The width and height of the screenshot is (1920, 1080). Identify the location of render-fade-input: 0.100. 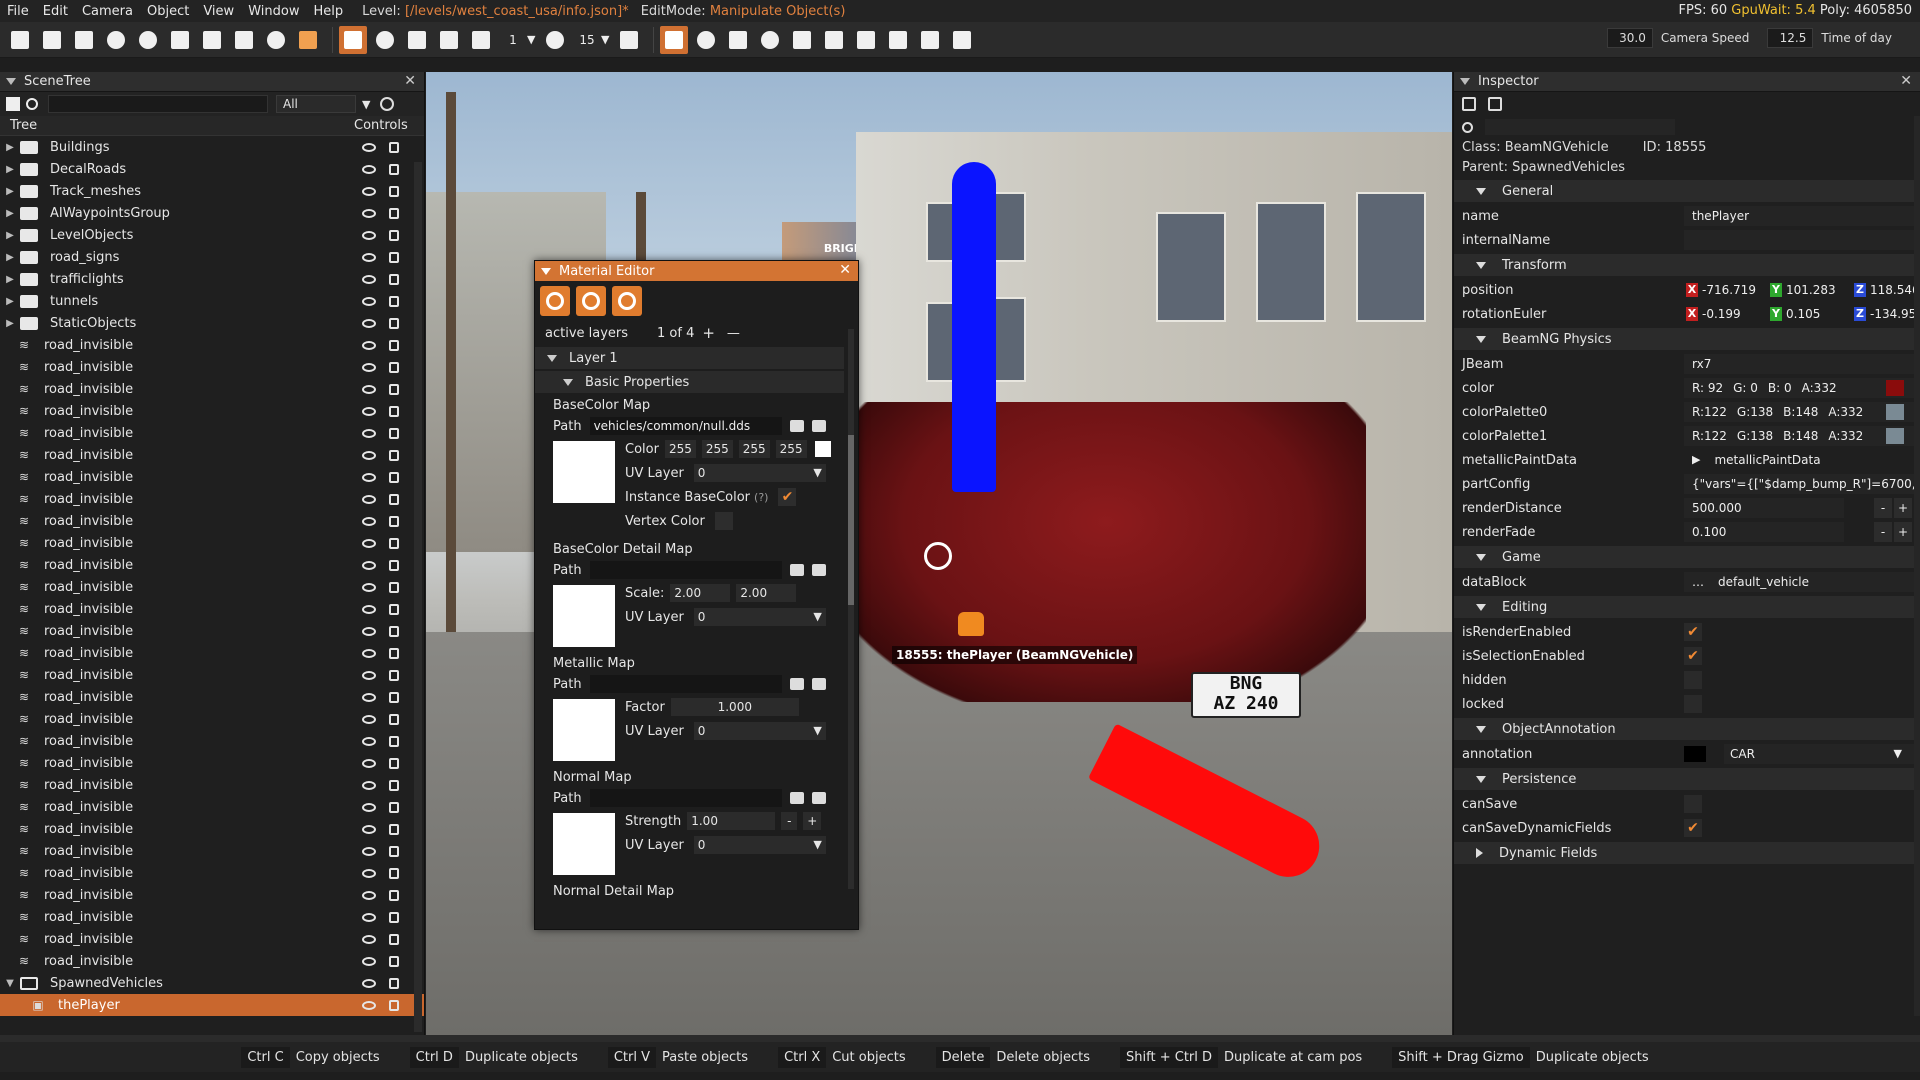
(1764, 532).